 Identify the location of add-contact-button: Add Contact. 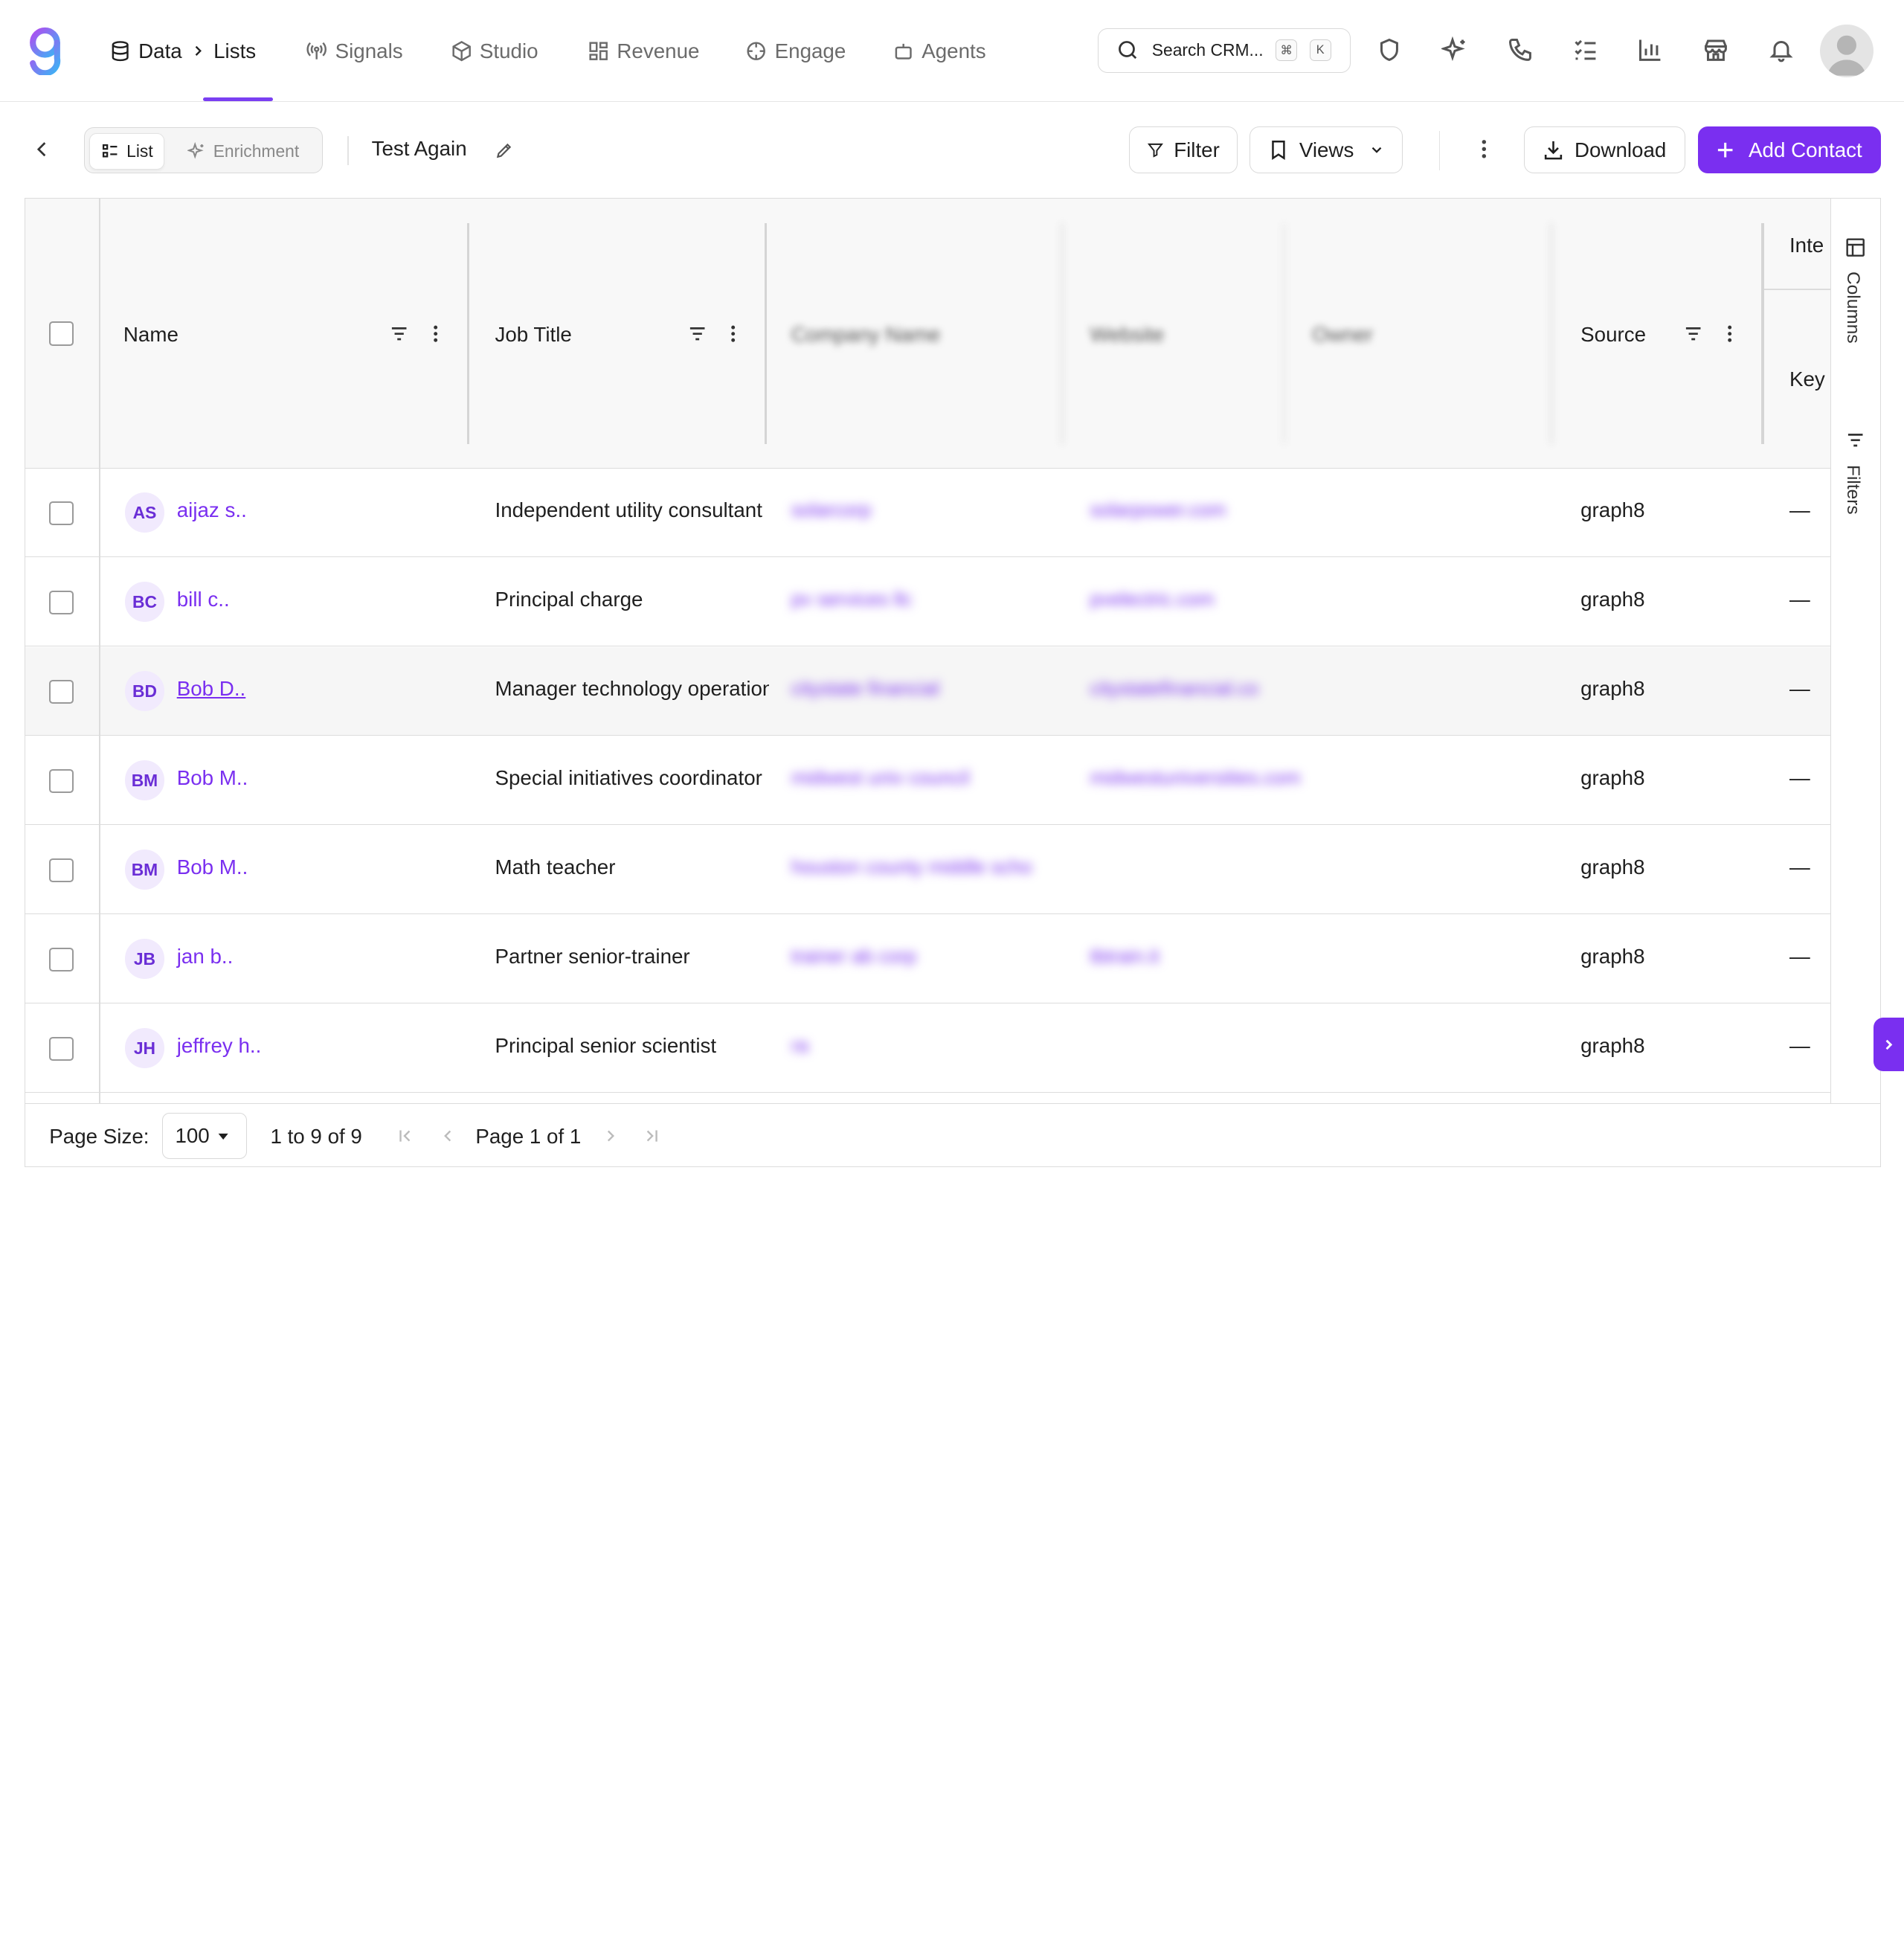
(1790, 150).